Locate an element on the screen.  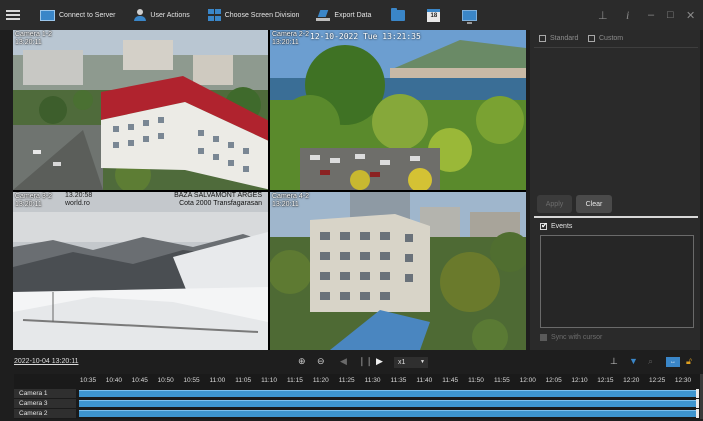
camera-3-time: 13:20:11 is located at coordinates (28, 204).